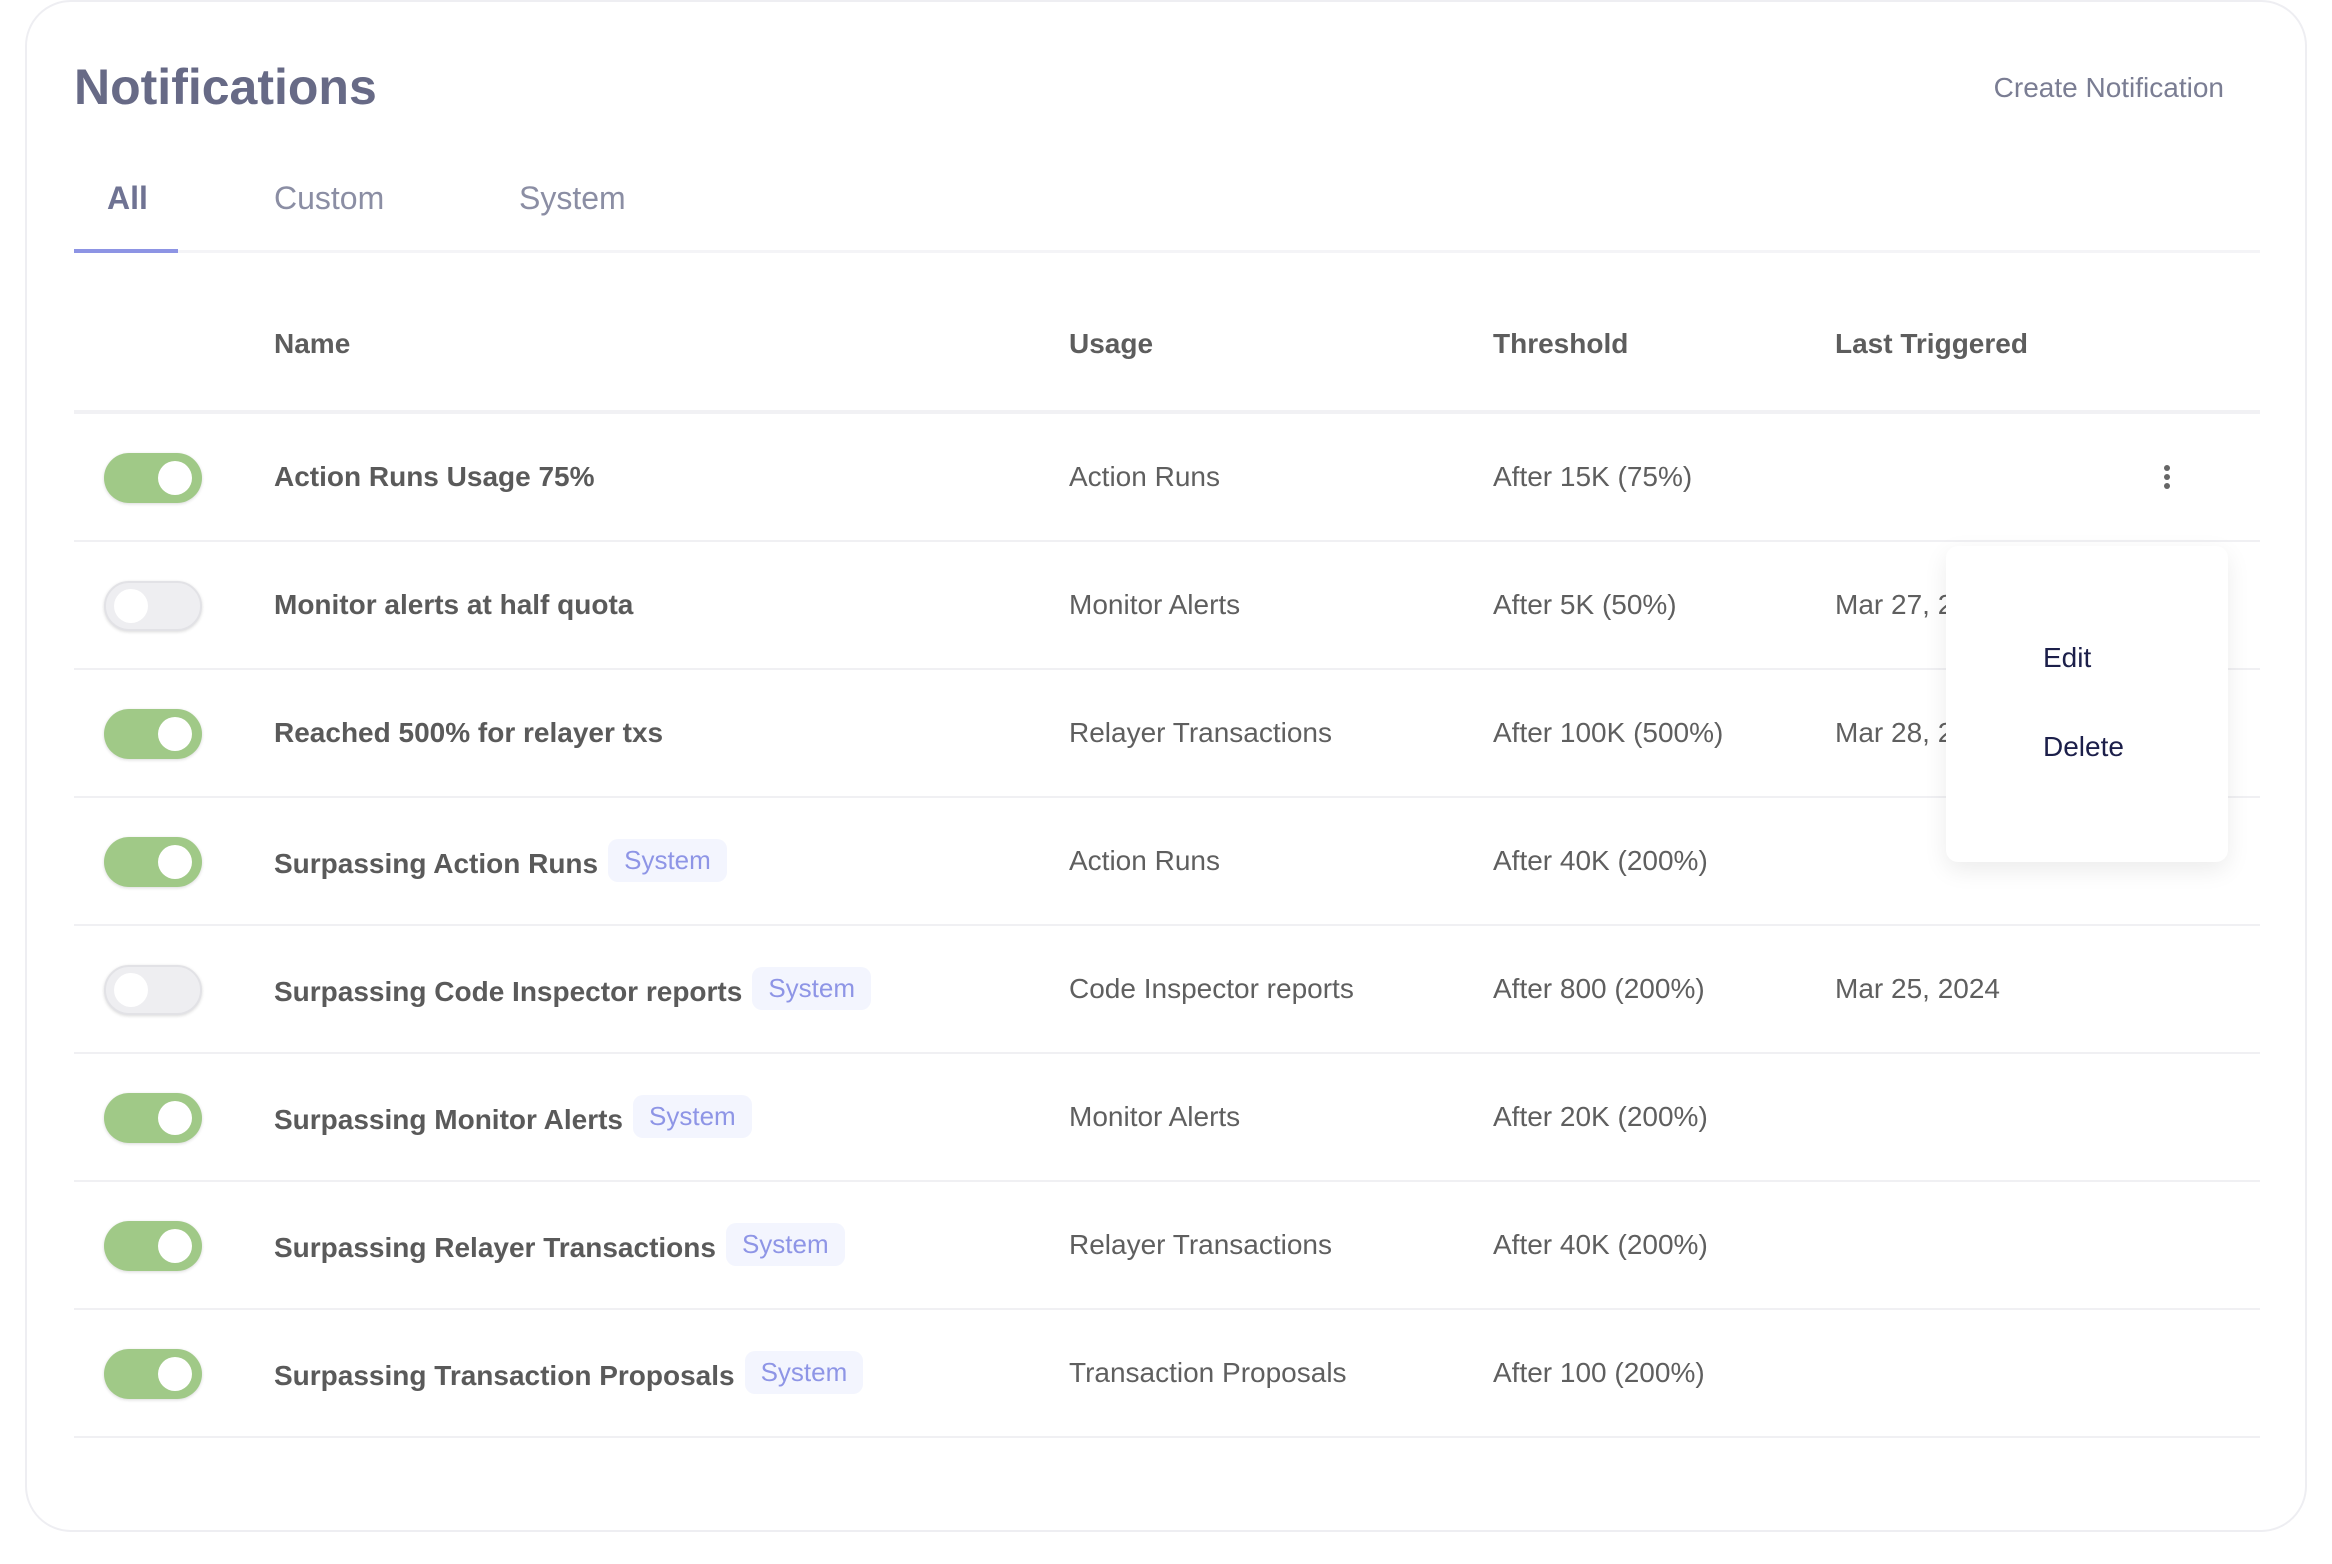 The image size is (2332, 1564). Describe the element at coordinates (2109, 88) in the screenshot. I see `create-notification-button: Create Notification` at that location.